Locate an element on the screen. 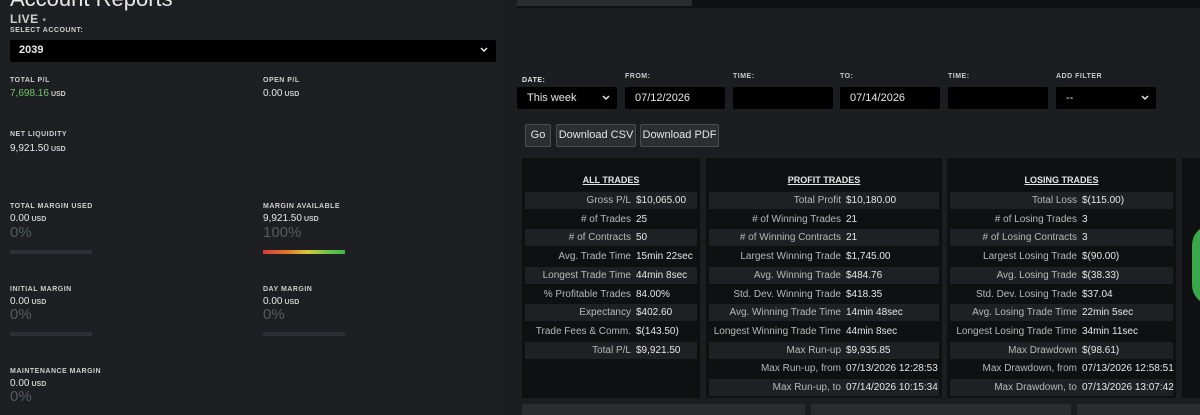 Image resolution: width=1200 pixels, height=415 pixels. open-pl-unit: USD is located at coordinates (292, 94).